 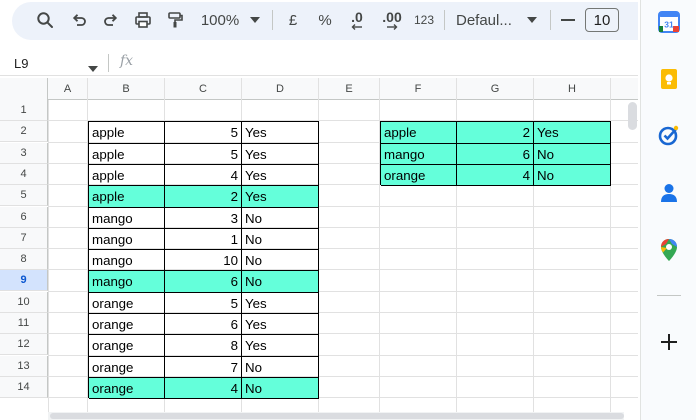 What do you see at coordinates (572, 89) in the screenshot?
I see `column-header-h: H` at bounding box center [572, 89].